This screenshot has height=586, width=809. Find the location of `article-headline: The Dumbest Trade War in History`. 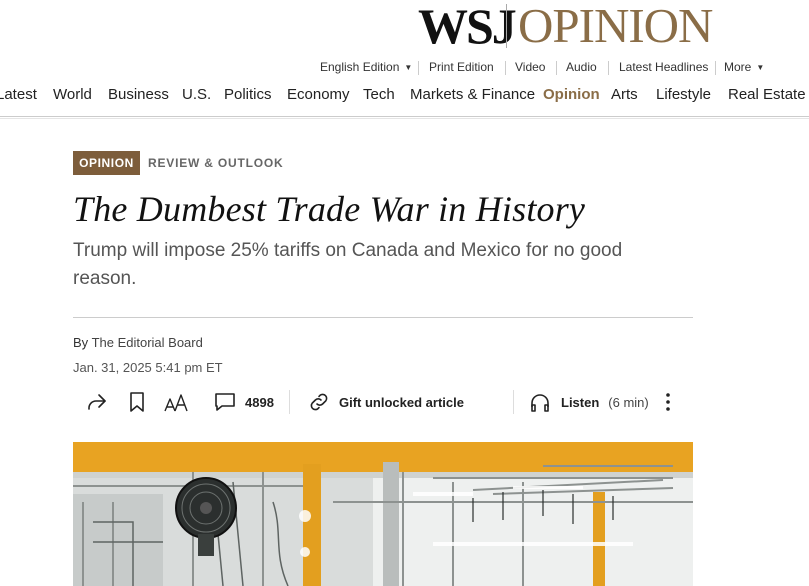

article-headline: The Dumbest Trade War in History is located at coordinates (329, 209).